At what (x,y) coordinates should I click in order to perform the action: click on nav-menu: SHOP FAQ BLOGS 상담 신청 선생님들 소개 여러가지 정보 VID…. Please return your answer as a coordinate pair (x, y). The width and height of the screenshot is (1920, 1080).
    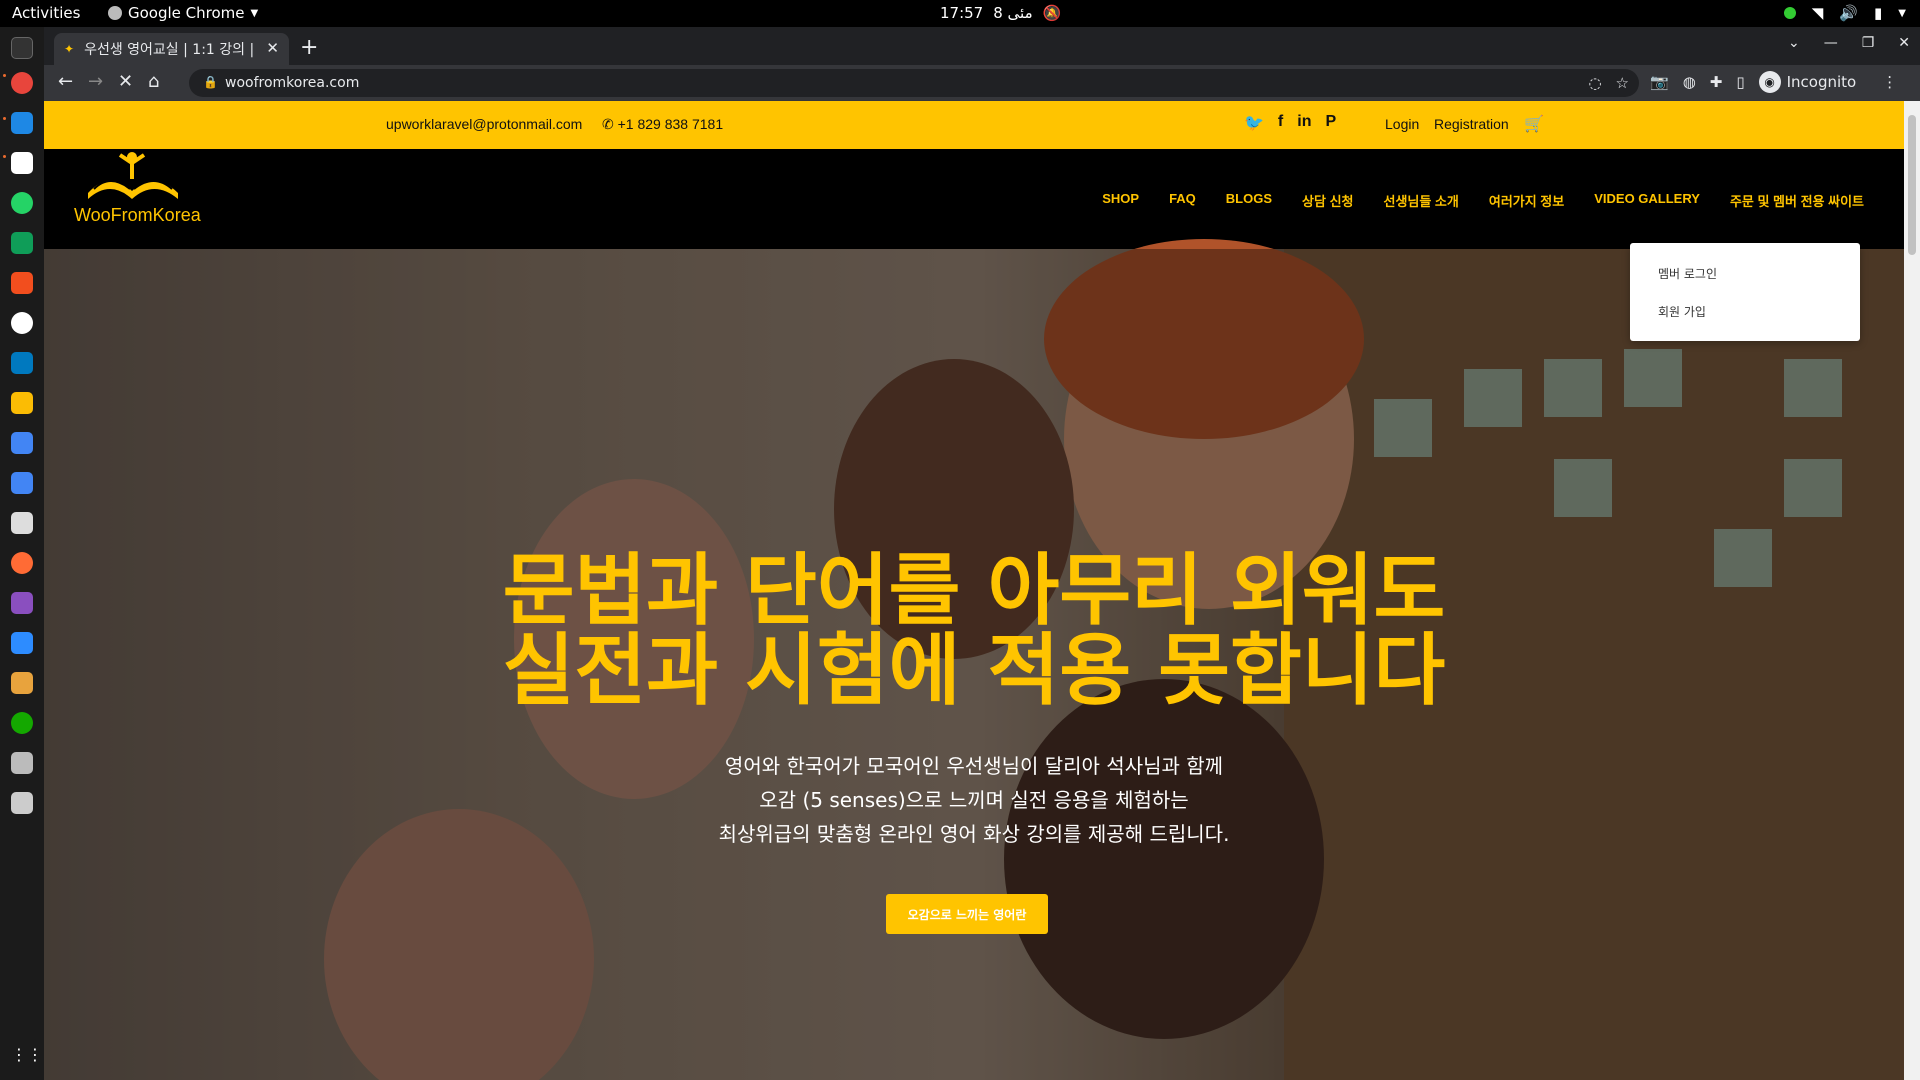
    Looking at the image, I should click on (1483, 200).